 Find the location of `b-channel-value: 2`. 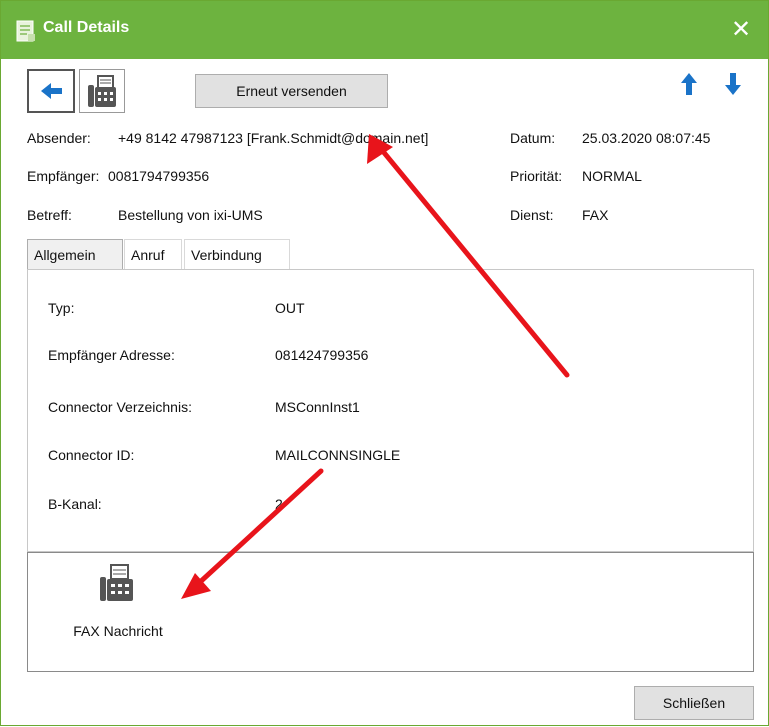

b-channel-value: 2 is located at coordinates (279, 504).